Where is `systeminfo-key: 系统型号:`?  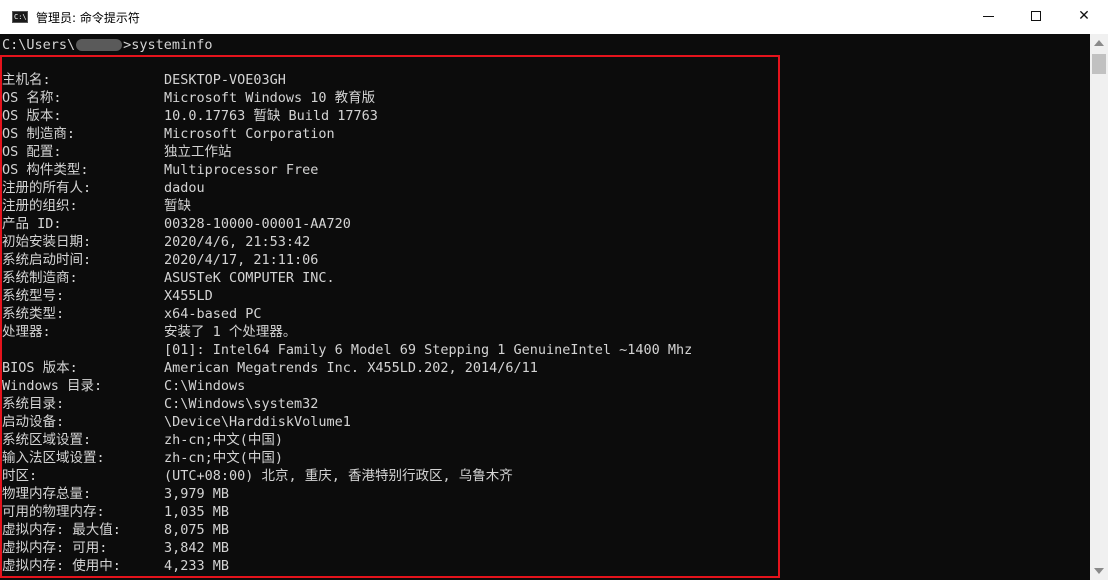 systeminfo-key: 系统型号: is located at coordinates (33, 296).